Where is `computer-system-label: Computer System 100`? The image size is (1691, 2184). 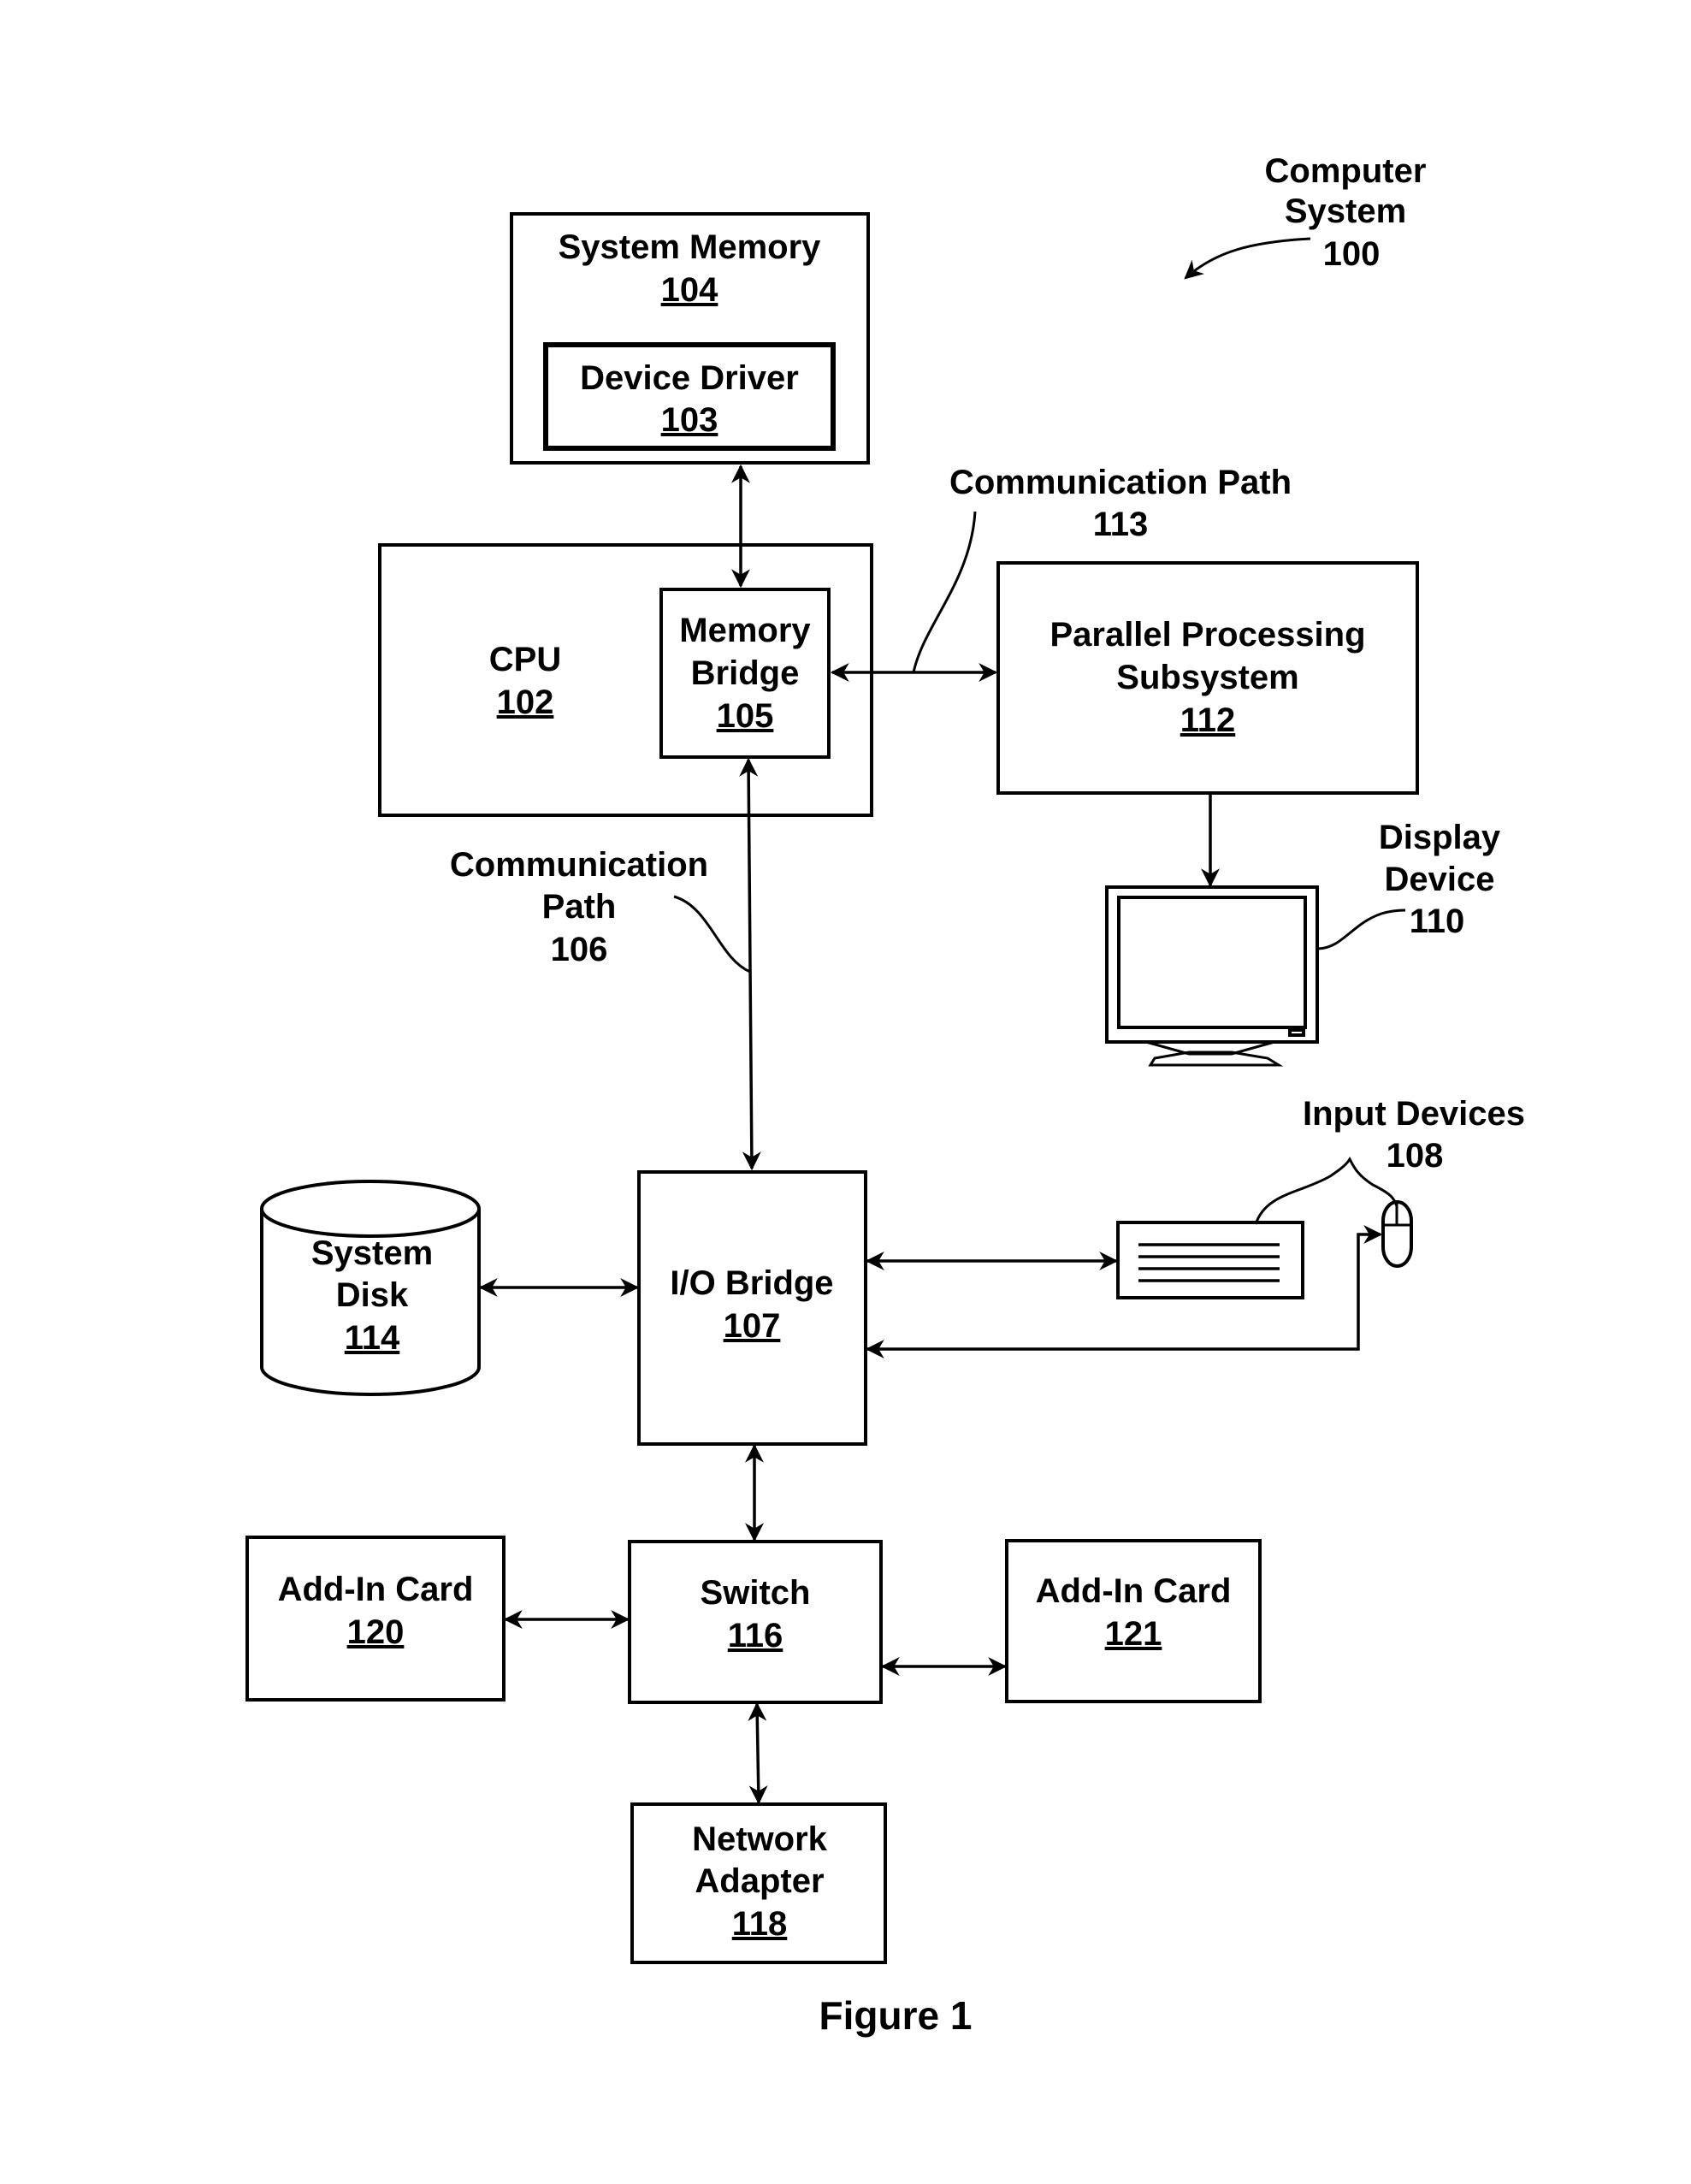 computer-system-label: Computer System 100 is located at coordinates (1346, 212).